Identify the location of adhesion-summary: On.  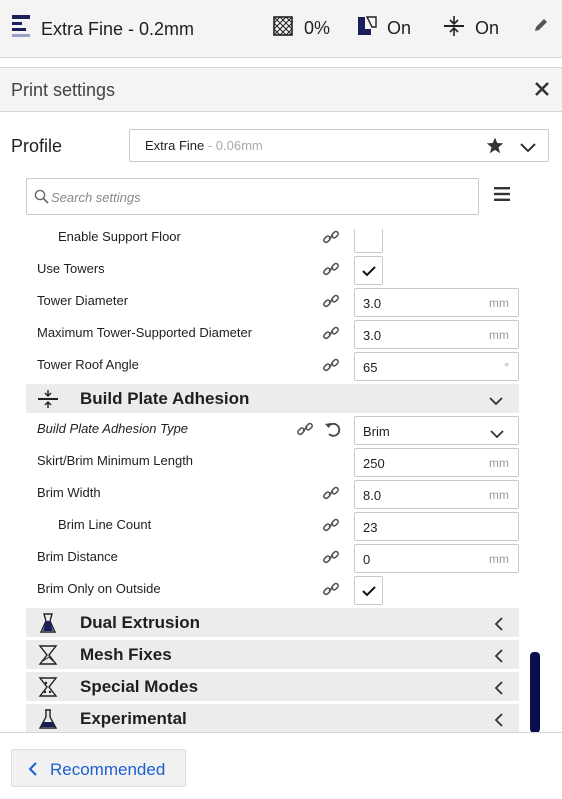
(471, 28).